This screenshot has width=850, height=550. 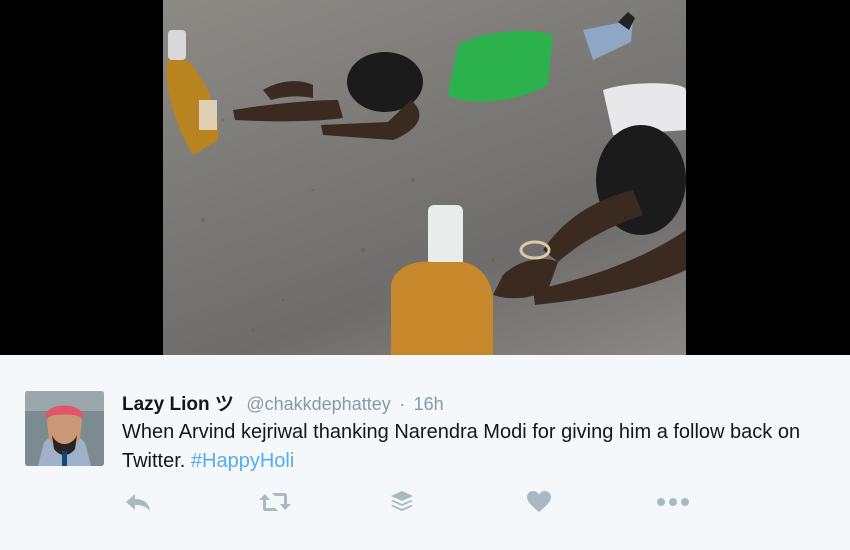 I want to click on display-name: Lazy Lion ツ, so click(x=178, y=404).